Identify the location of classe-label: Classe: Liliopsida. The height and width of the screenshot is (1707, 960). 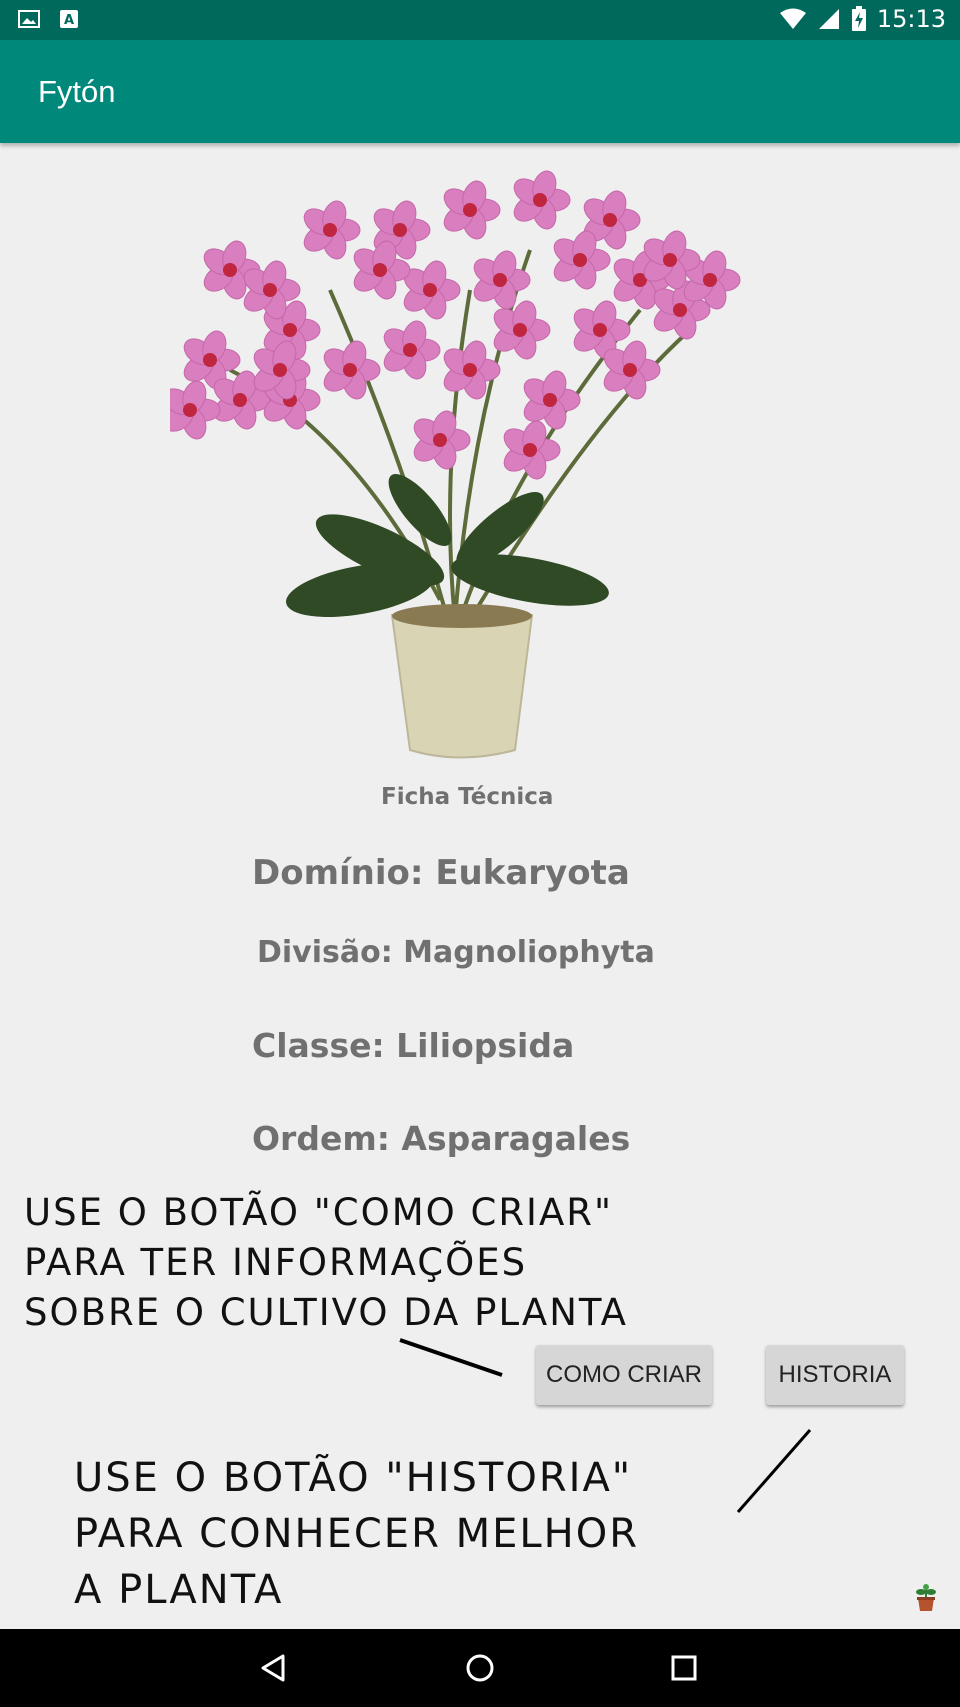
(413, 1045).